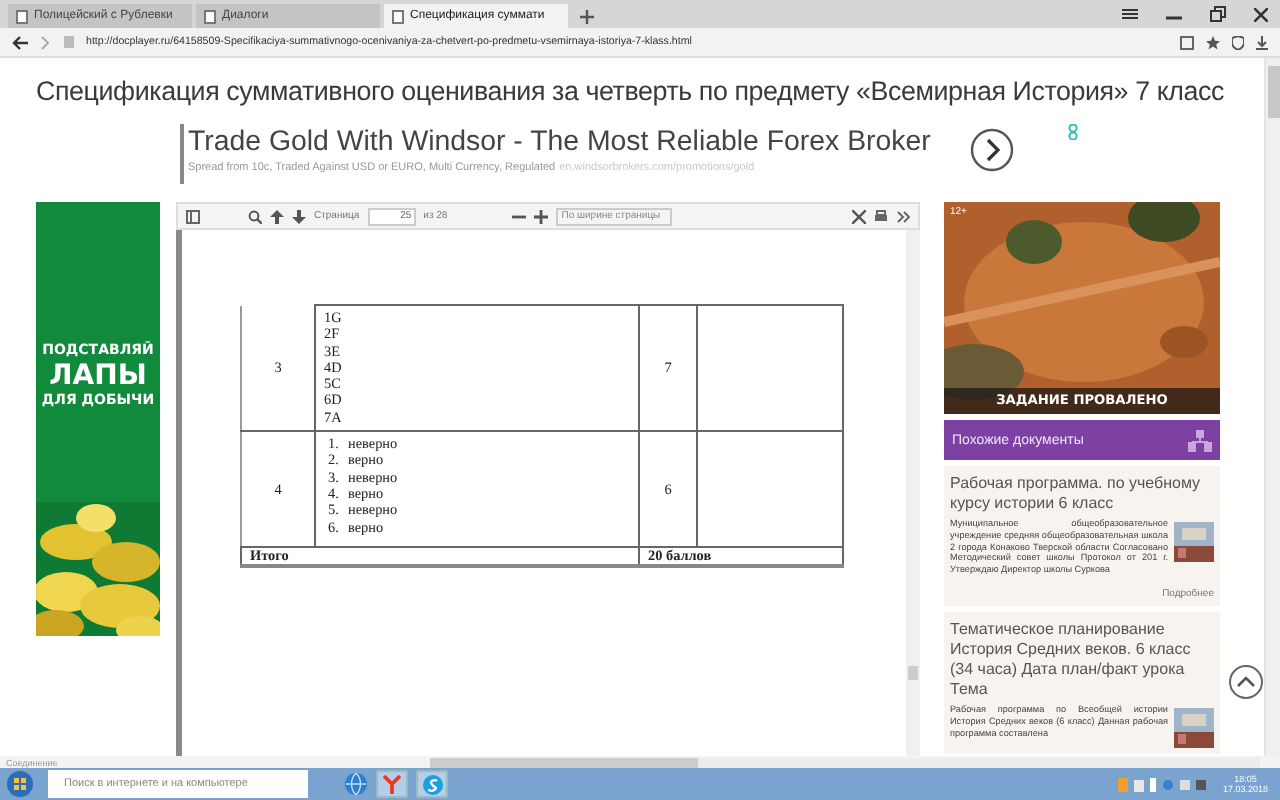 The width and height of the screenshot is (1280, 800). I want to click on star-icon, so click(1213, 42).